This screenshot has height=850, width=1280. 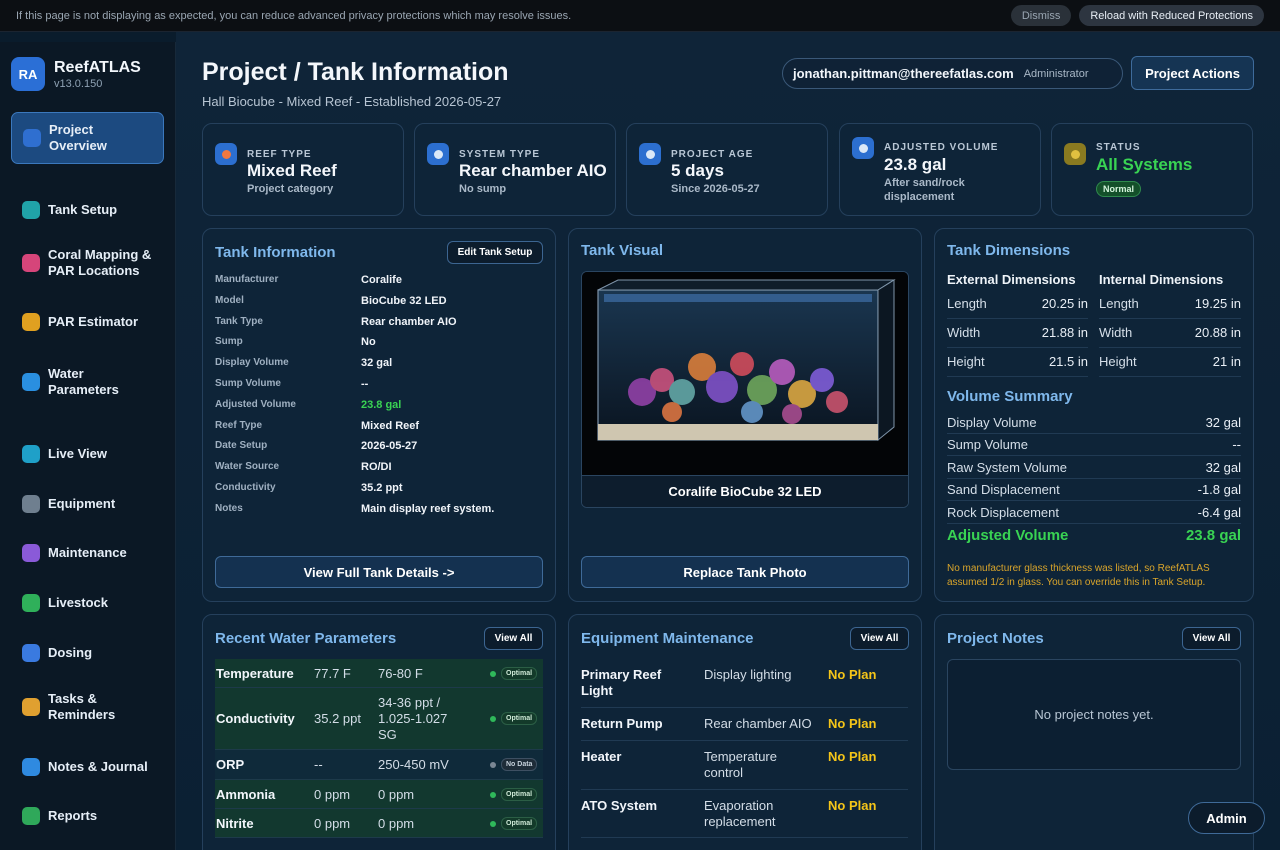 I want to click on user-role: Administrator, so click(x=1056, y=73).